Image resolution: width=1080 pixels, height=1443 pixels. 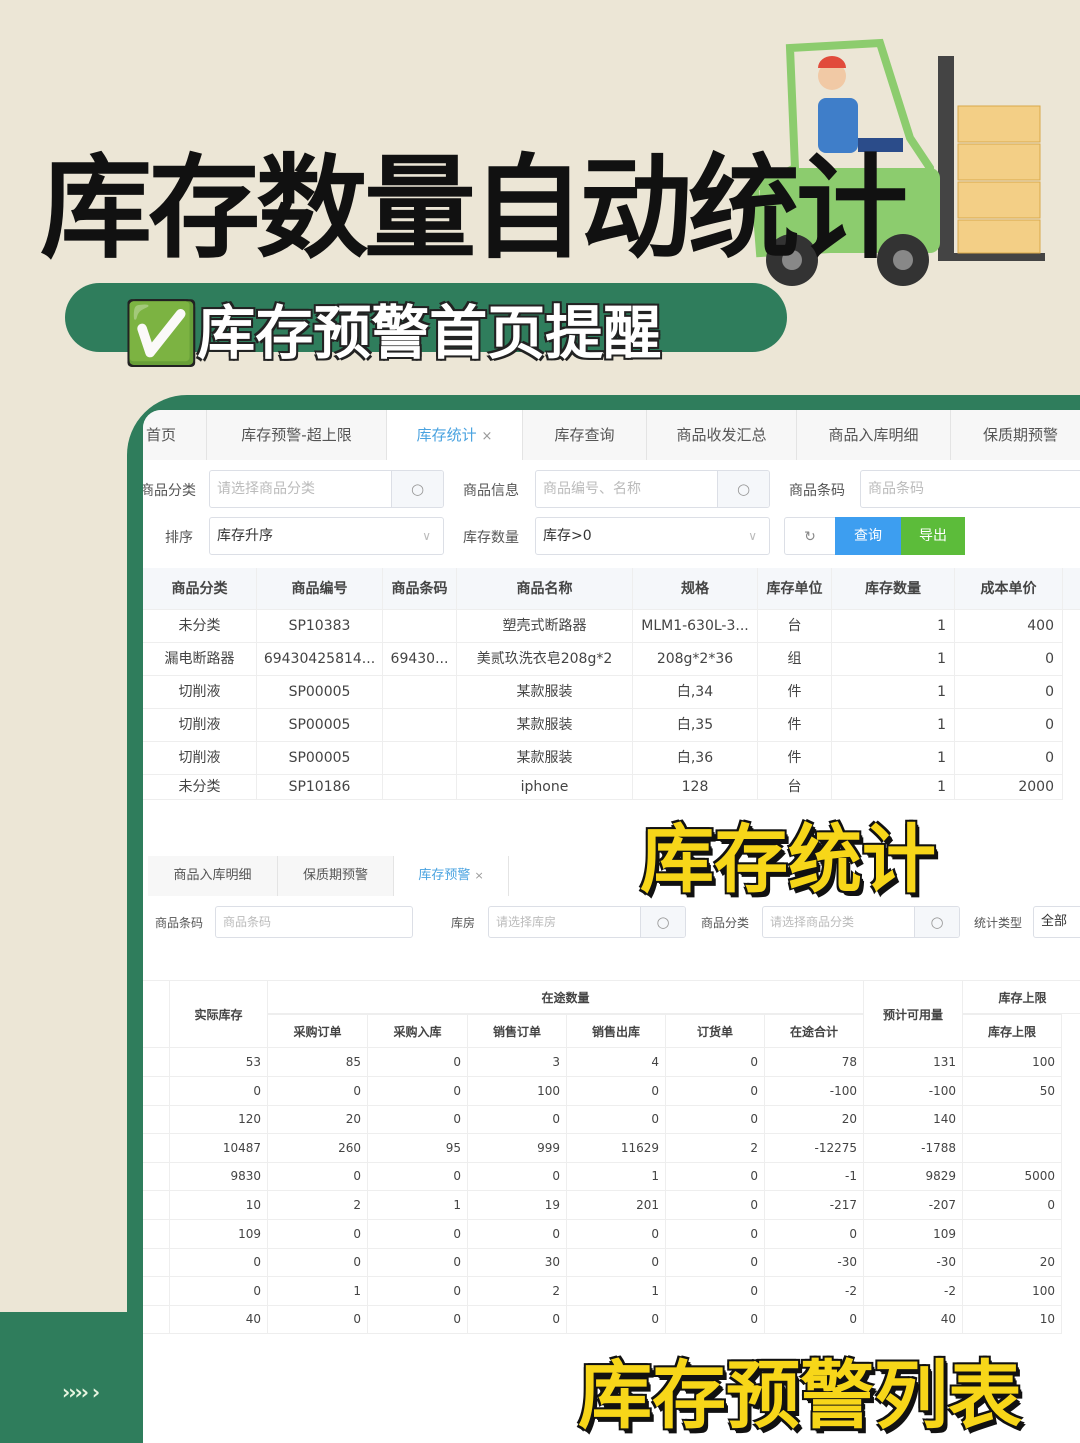 What do you see at coordinates (1056, 922) in the screenshot?
I see `stat-type-select: 全部` at bounding box center [1056, 922].